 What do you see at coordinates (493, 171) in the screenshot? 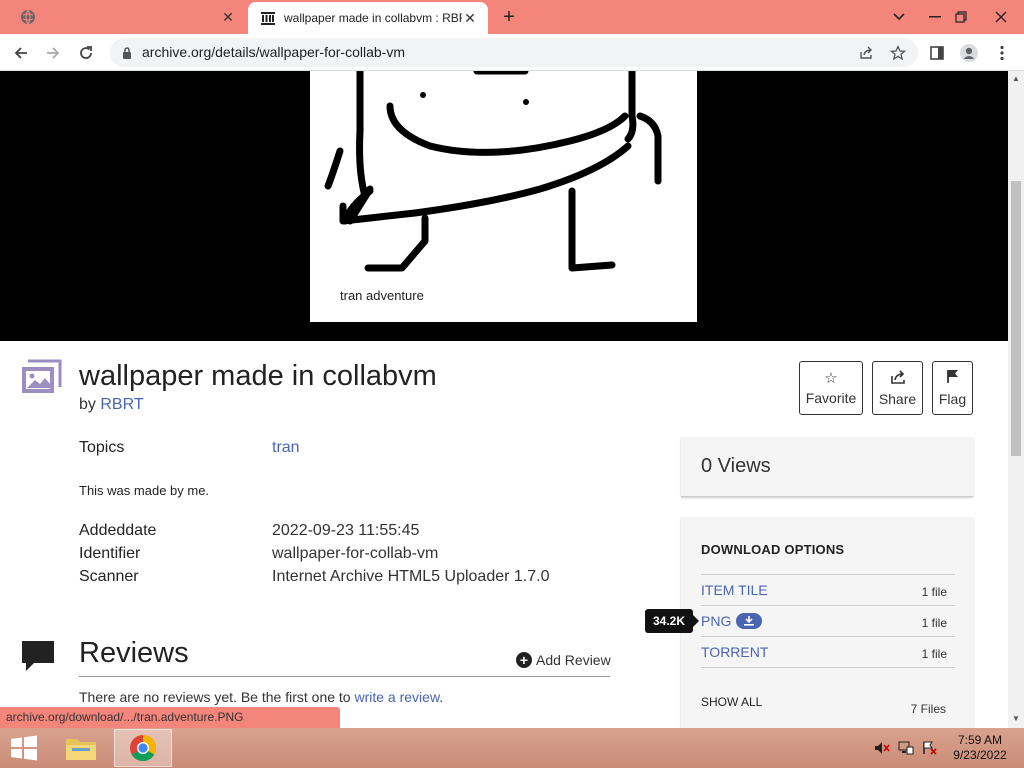
I see `drawing-figure` at bounding box center [493, 171].